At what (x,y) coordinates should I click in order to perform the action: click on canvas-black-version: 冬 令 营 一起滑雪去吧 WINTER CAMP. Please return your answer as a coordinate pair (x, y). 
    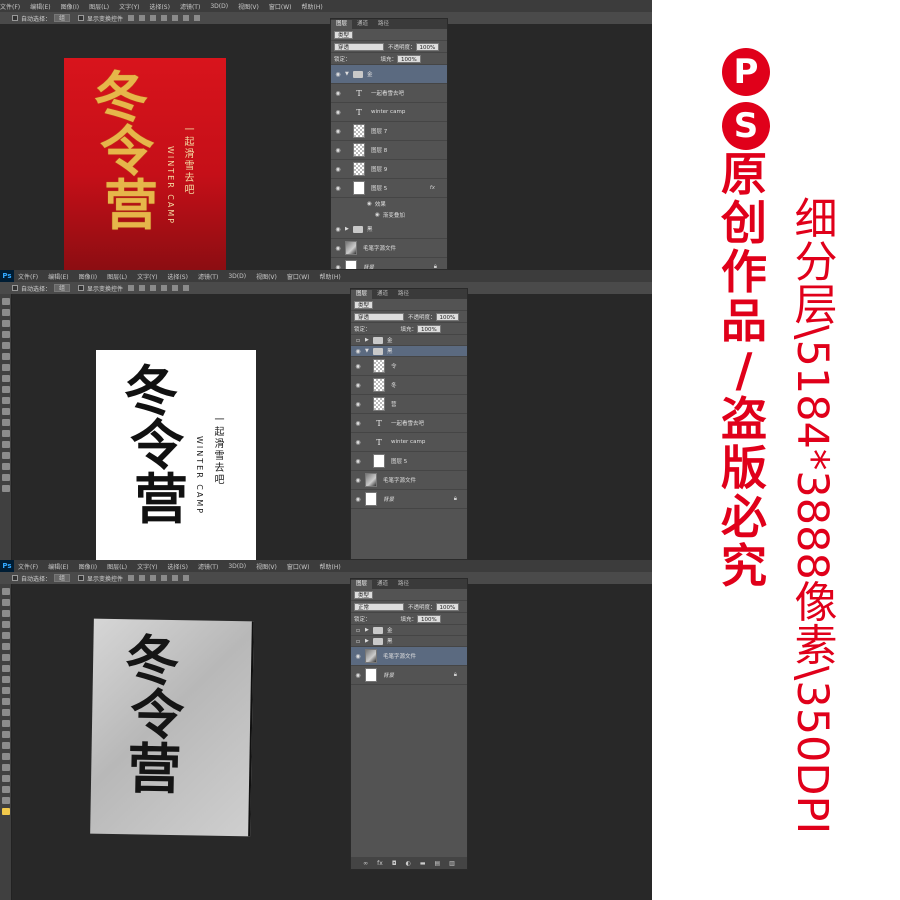
    Looking at the image, I should click on (176, 455).